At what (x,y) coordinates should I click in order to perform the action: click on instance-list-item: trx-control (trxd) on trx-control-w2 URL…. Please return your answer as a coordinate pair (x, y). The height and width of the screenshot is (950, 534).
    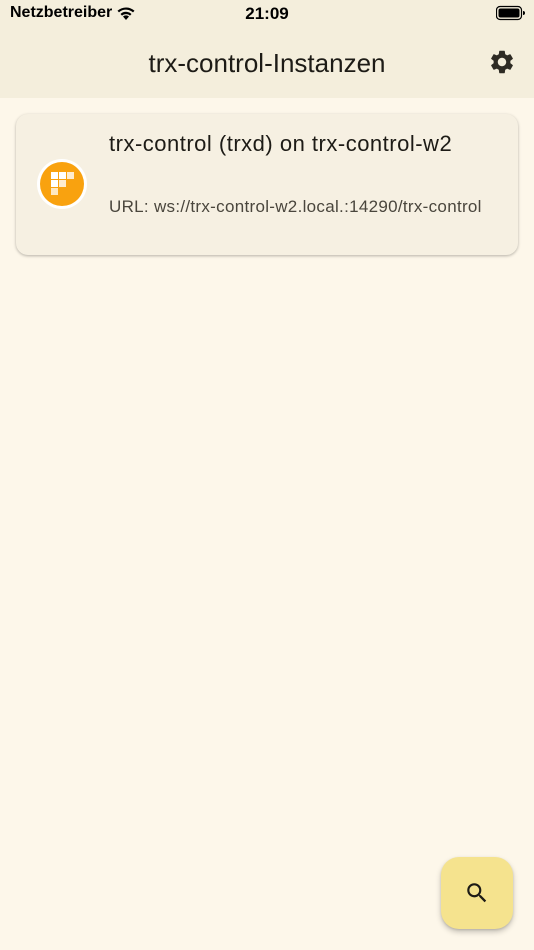
    Looking at the image, I should click on (267, 184).